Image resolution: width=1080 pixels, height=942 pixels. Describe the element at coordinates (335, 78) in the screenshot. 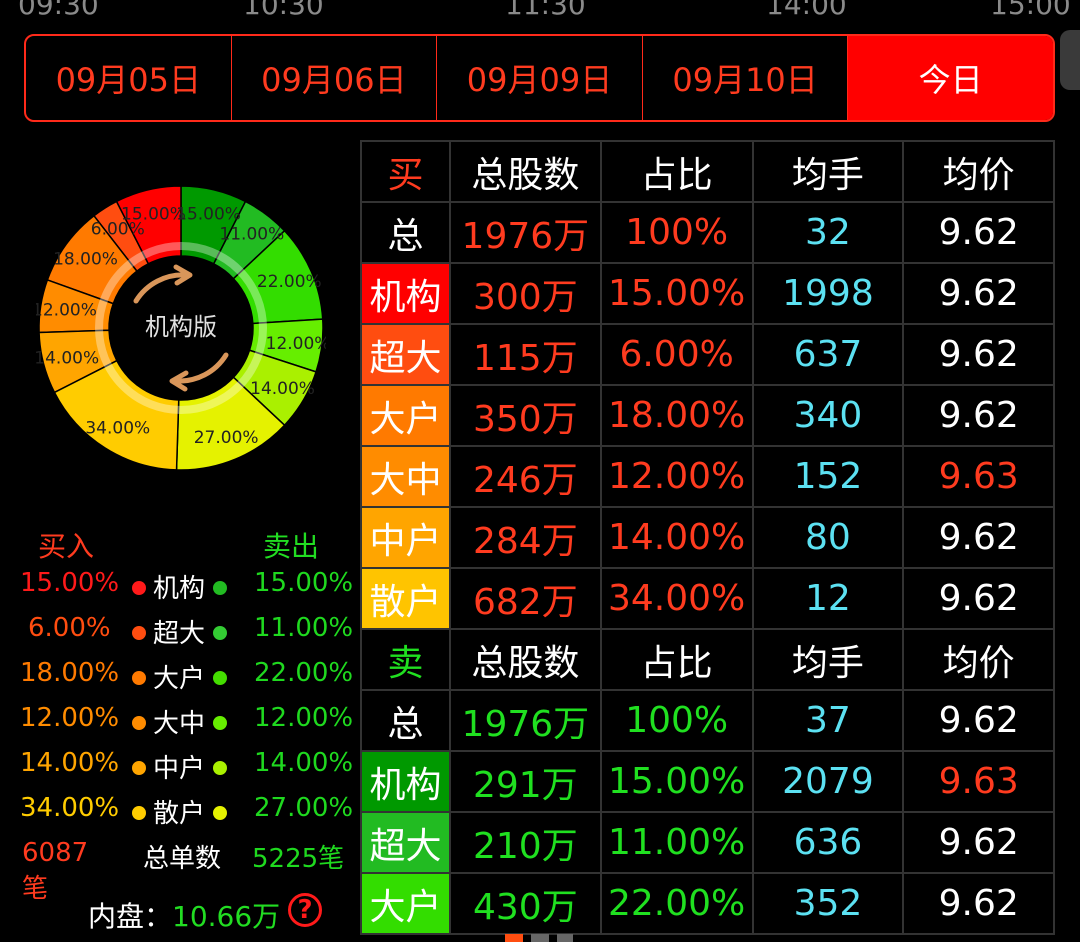

I see `tab-0906: 09月06日` at that location.